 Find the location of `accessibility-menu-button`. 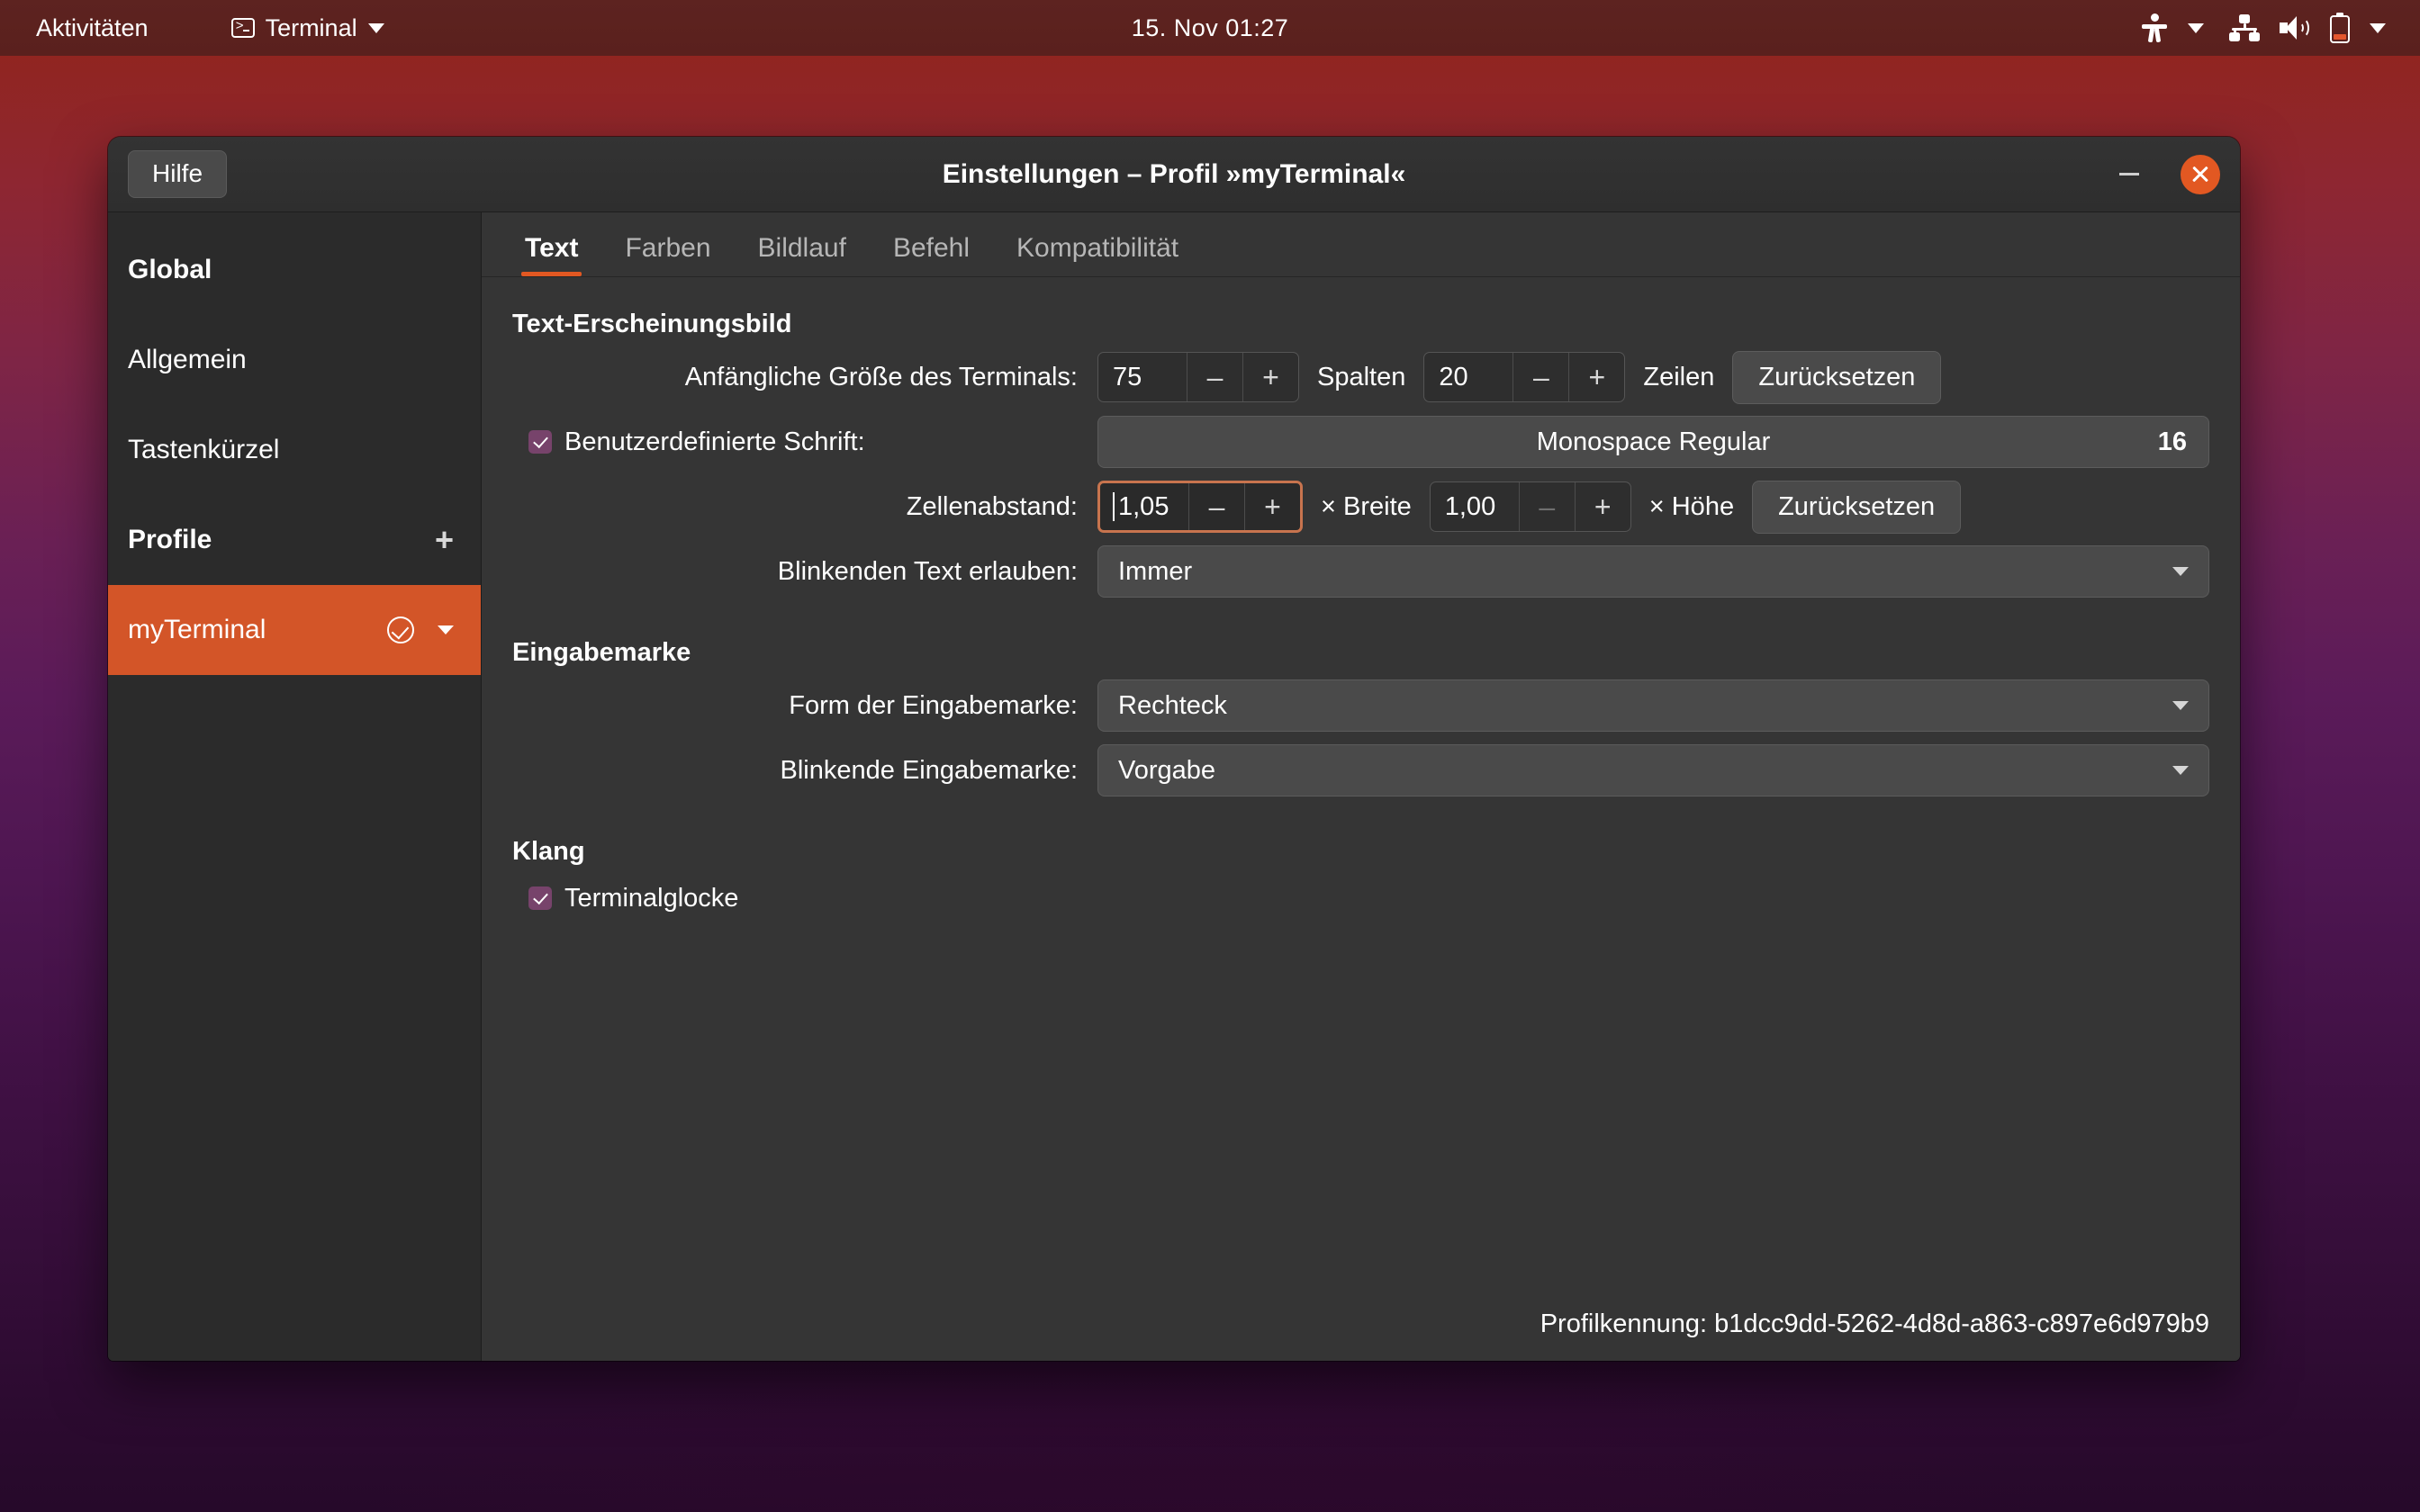

accessibility-menu-button is located at coordinates (2172, 28).